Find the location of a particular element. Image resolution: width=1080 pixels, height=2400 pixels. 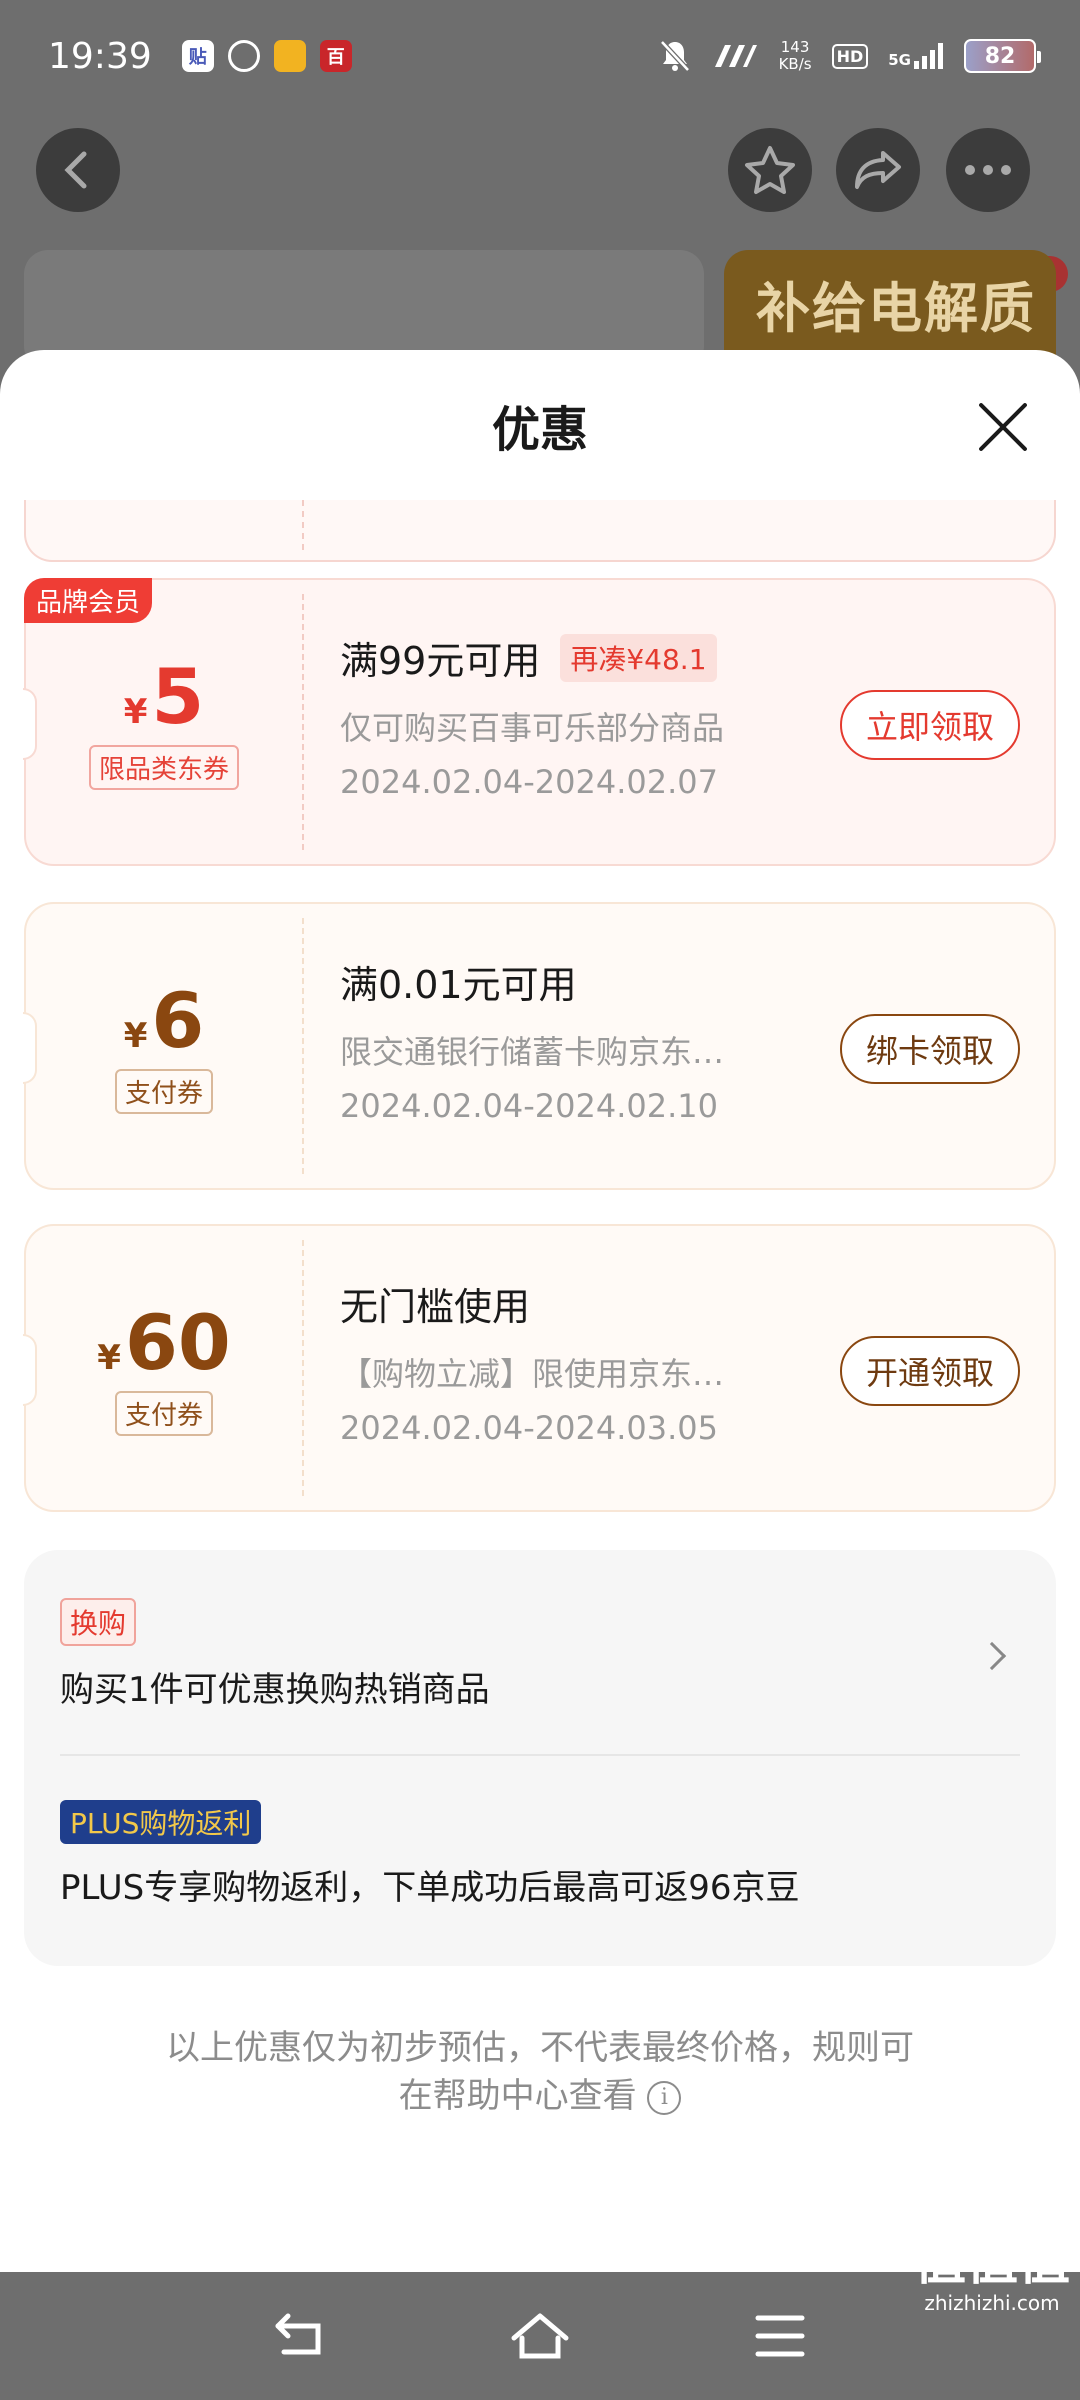

speed-value: 143 is located at coordinates (795, 47).